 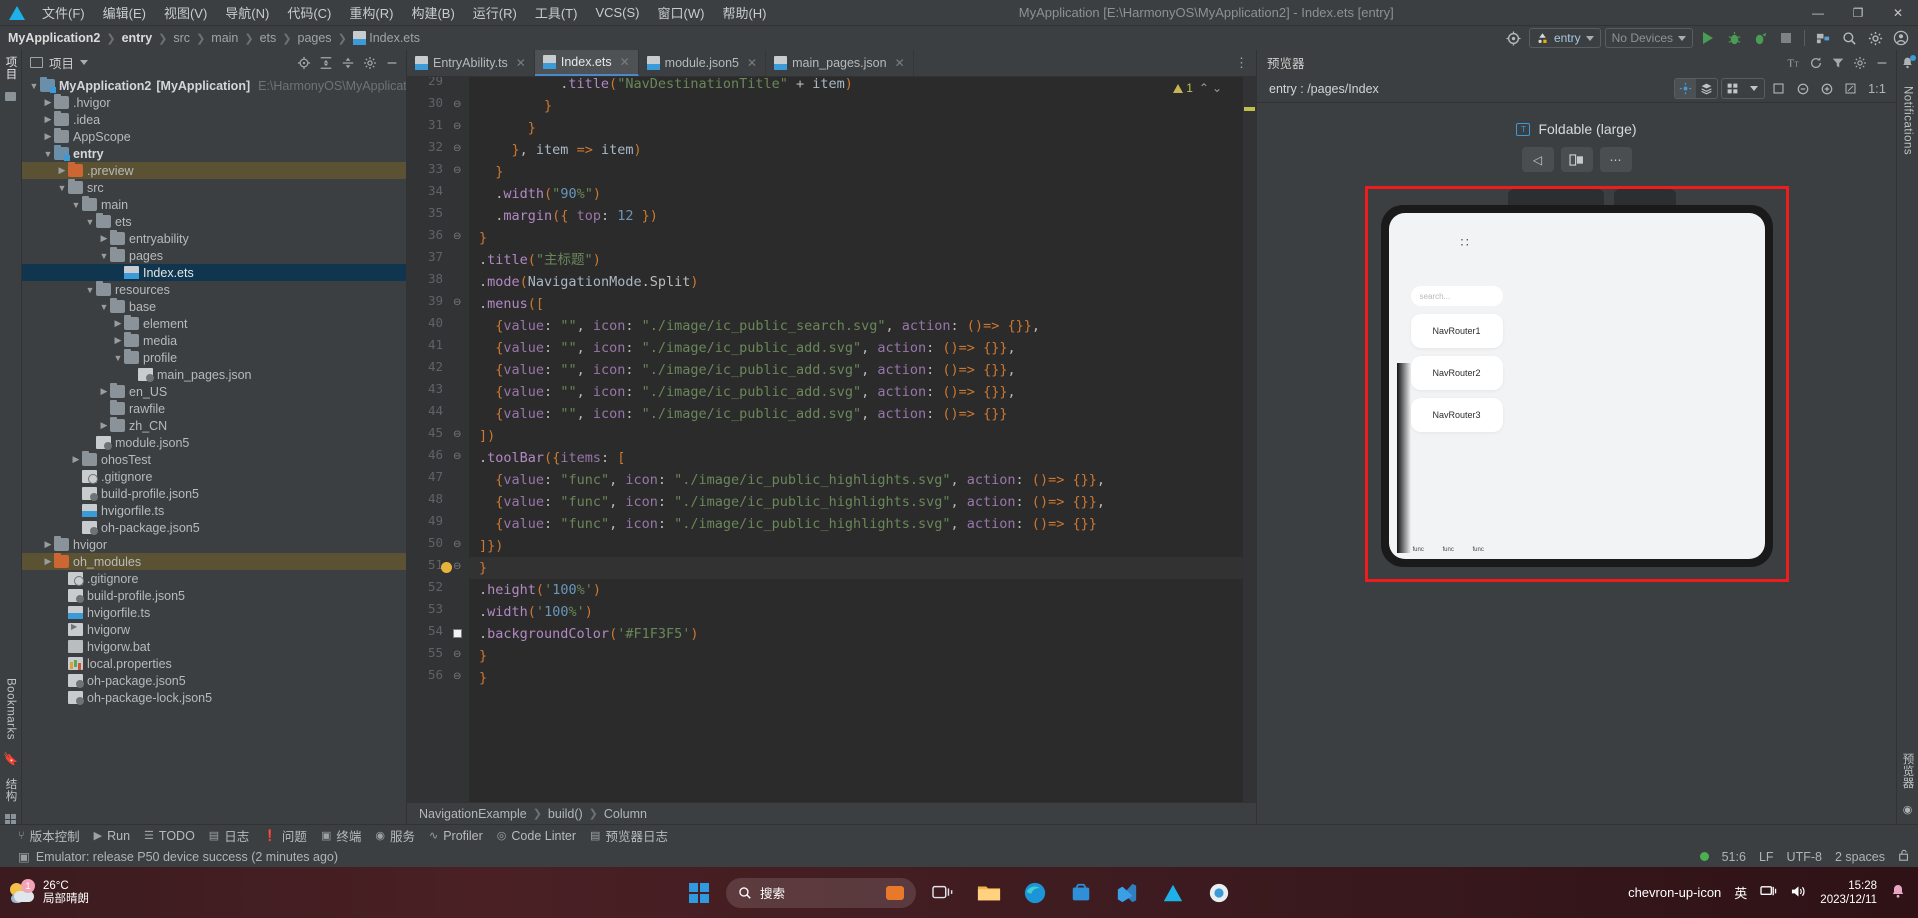 I want to click on tree-node-entry: ▼ entry, so click(x=214, y=153).